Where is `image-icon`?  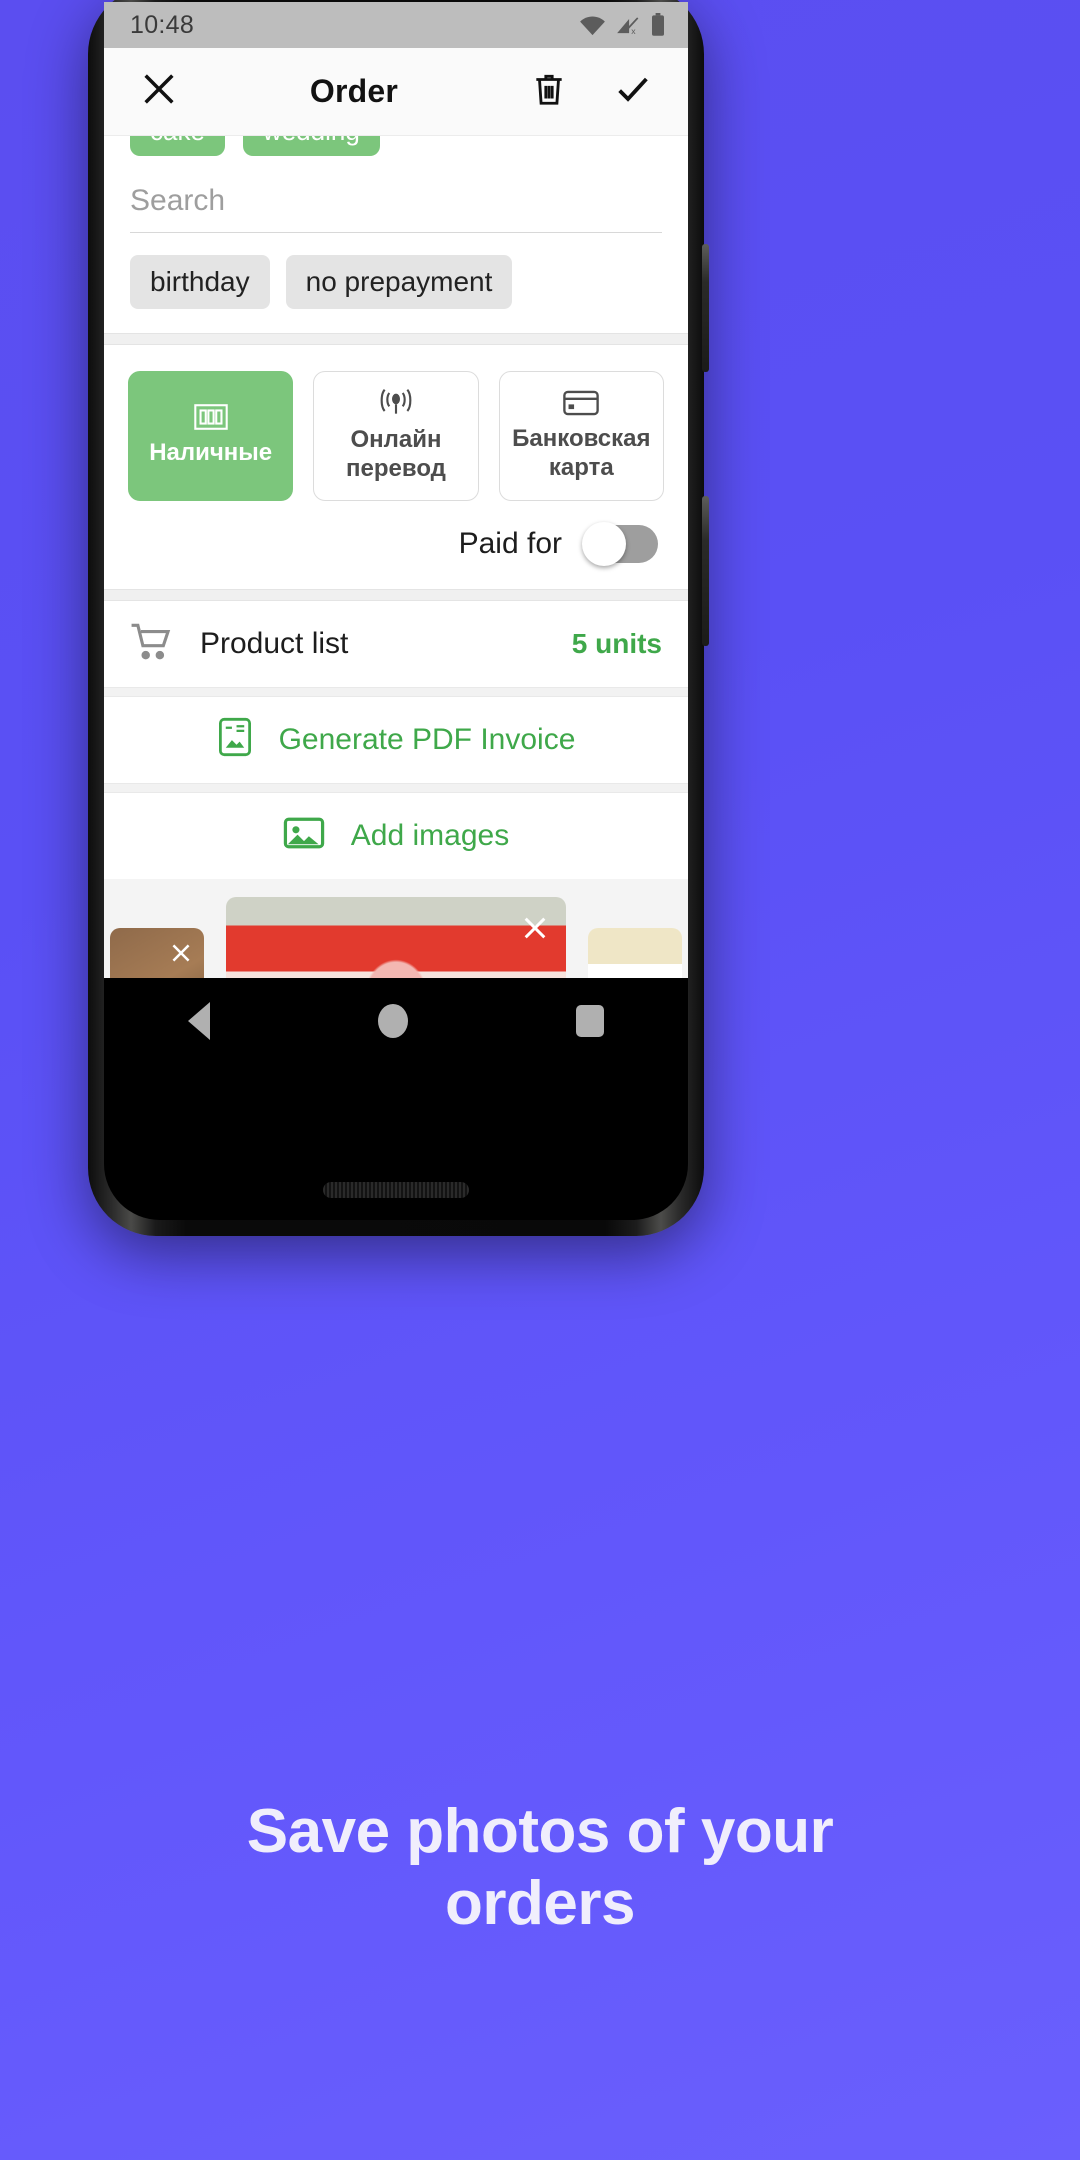
image-icon is located at coordinates (304, 835).